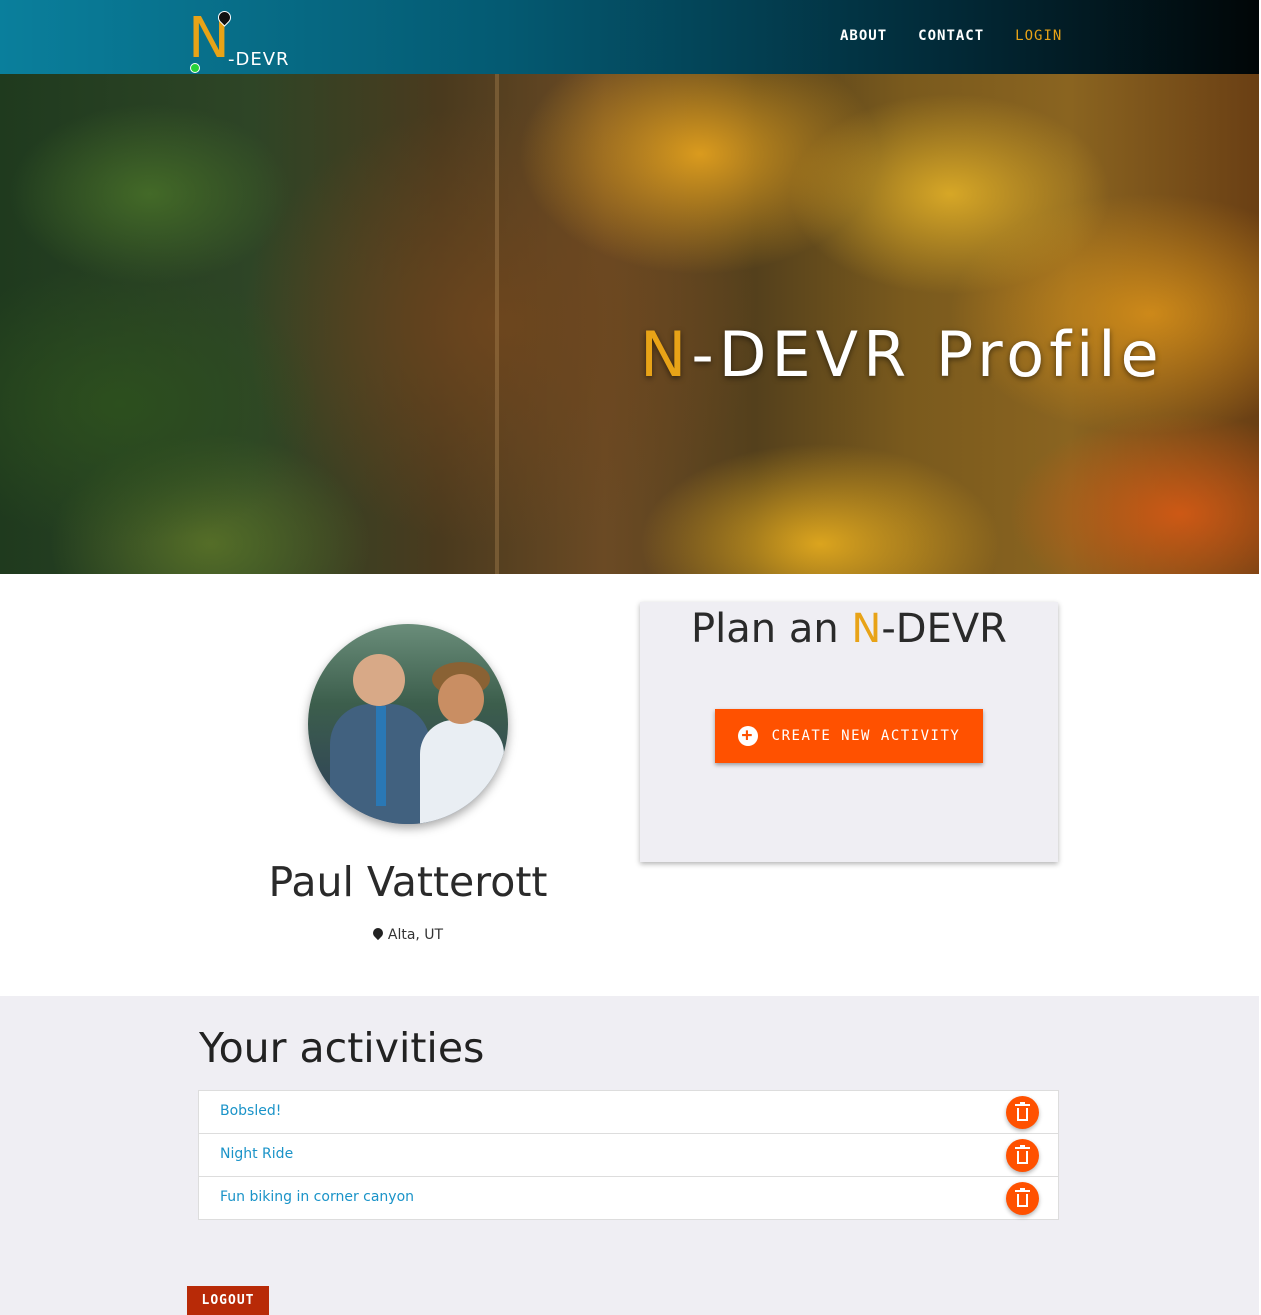 The width and height of the screenshot is (1261, 1315). I want to click on activity-link: Fun biking in corner canyon, so click(317, 1197).